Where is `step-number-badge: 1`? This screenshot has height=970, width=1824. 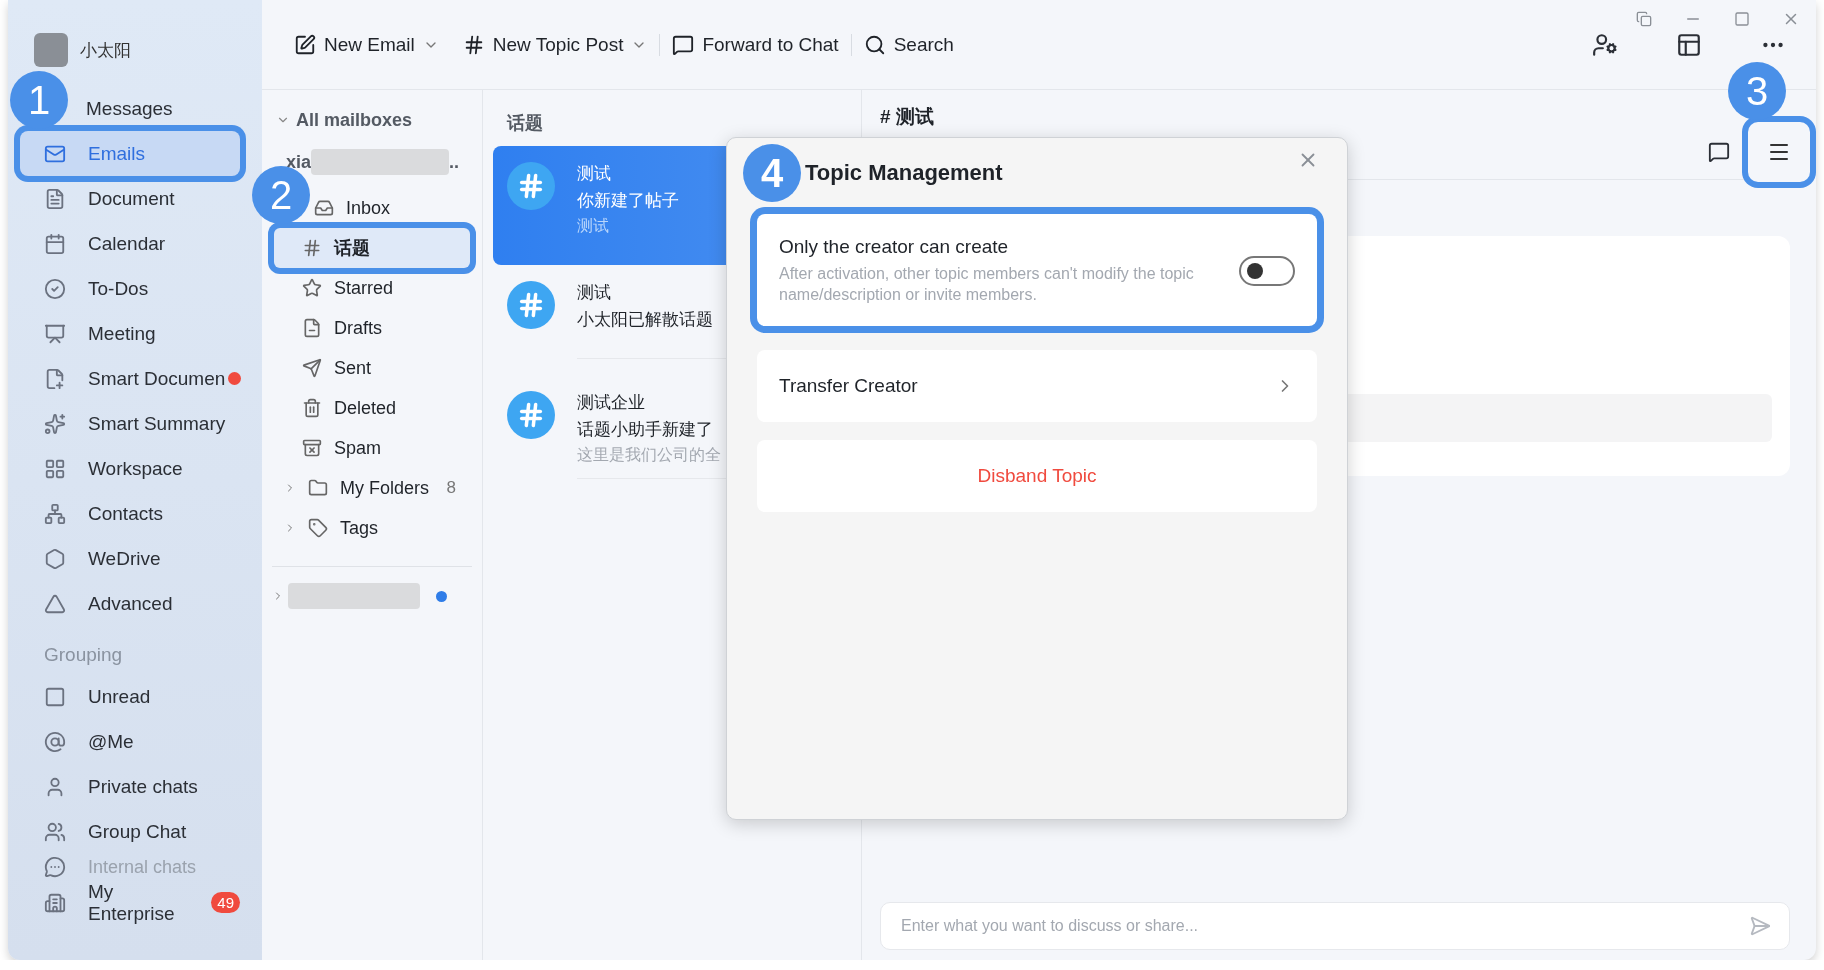
step-number-badge: 1 is located at coordinates (39, 100).